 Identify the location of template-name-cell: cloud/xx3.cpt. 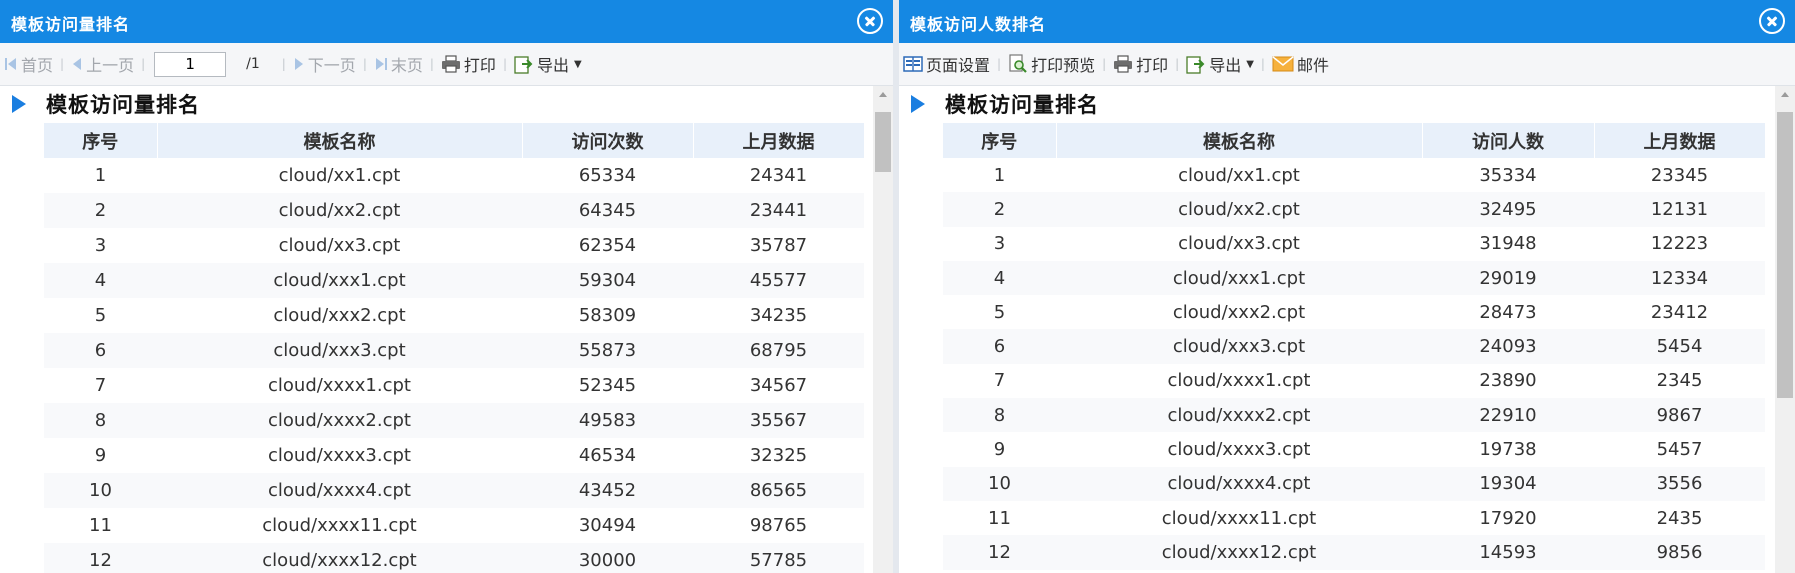
(1239, 243).